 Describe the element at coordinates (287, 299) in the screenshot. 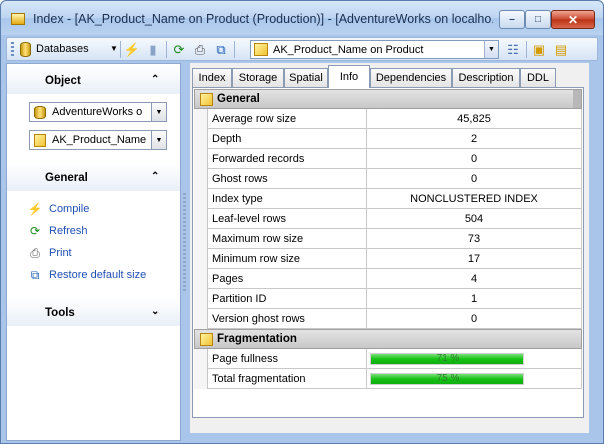

I see `property-name: Partition ID` at that location.